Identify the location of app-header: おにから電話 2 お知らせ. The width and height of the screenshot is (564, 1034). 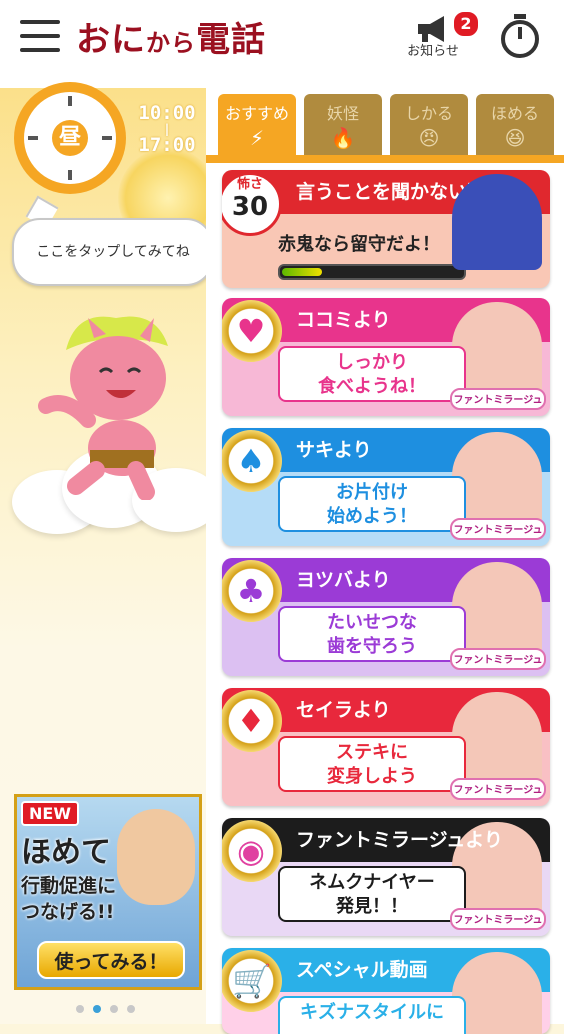
(282, 44).